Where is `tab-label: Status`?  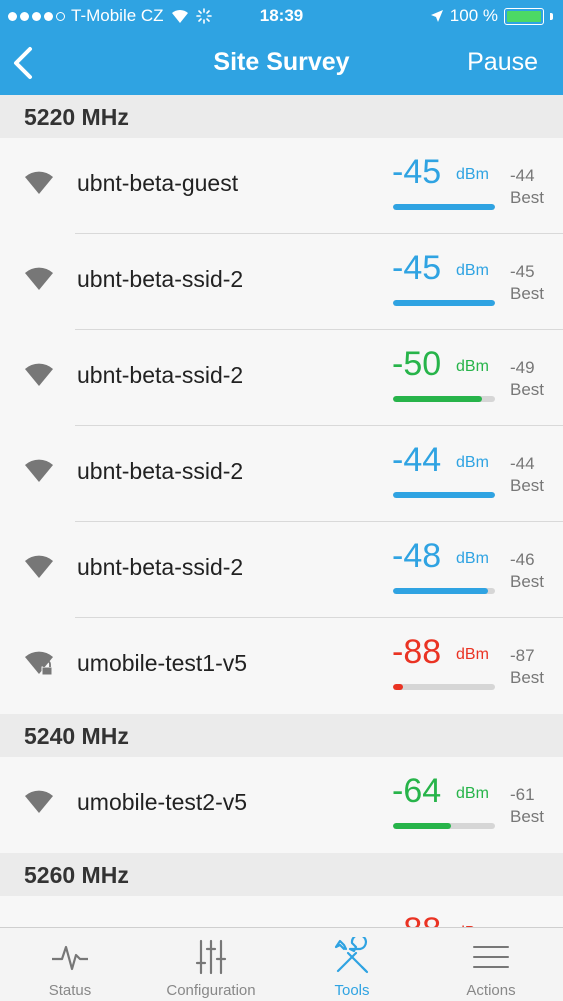
tab-label: Status is located at coordinates (70, 990).